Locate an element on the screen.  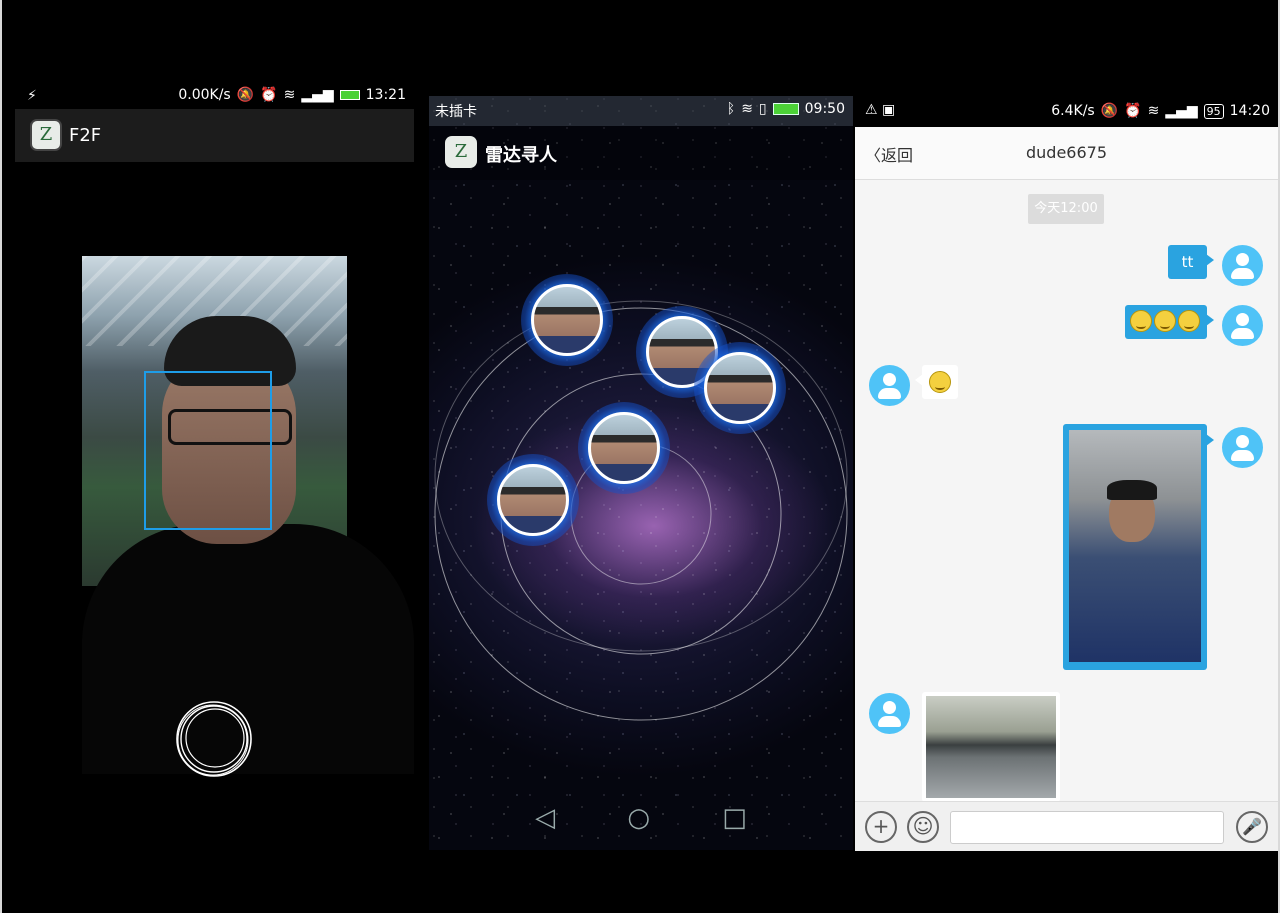
message-bubble-sent-emoji is located at coordinates (1169, 322).